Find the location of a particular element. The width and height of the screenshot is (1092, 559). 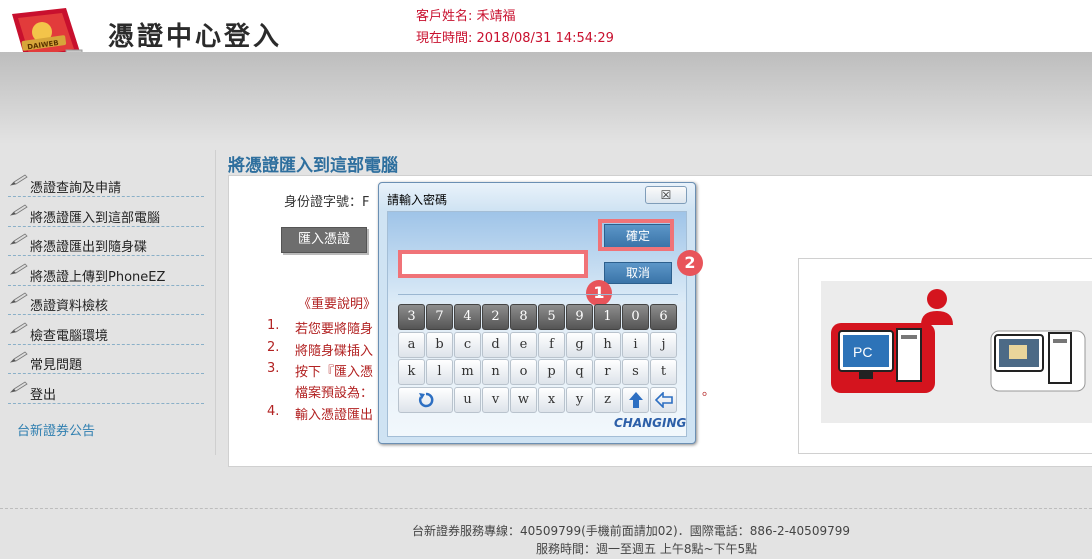

key-letter: w is located at coordinates (523, 400).